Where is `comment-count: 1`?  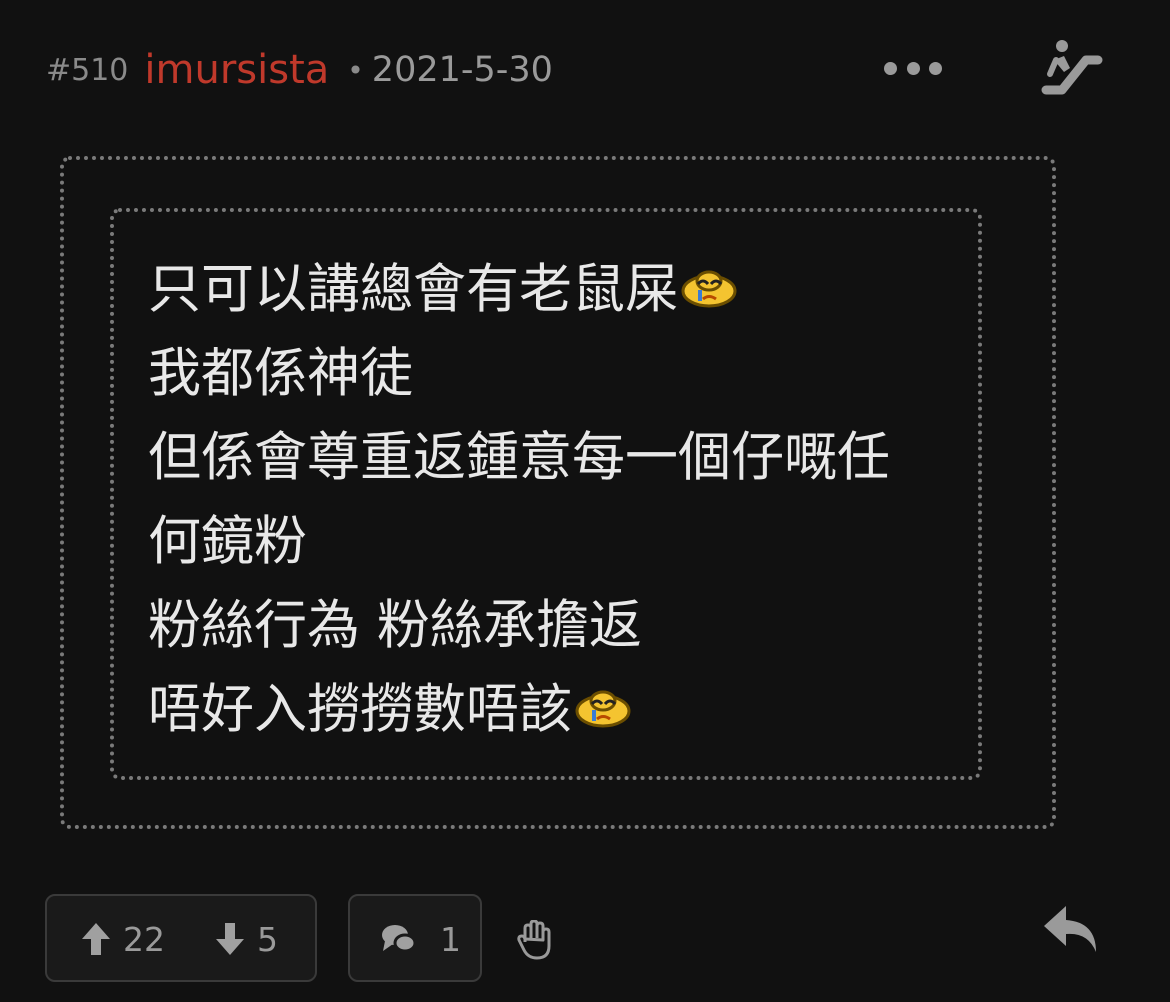 comment-count: 1 is located at coordinates (450, 939).